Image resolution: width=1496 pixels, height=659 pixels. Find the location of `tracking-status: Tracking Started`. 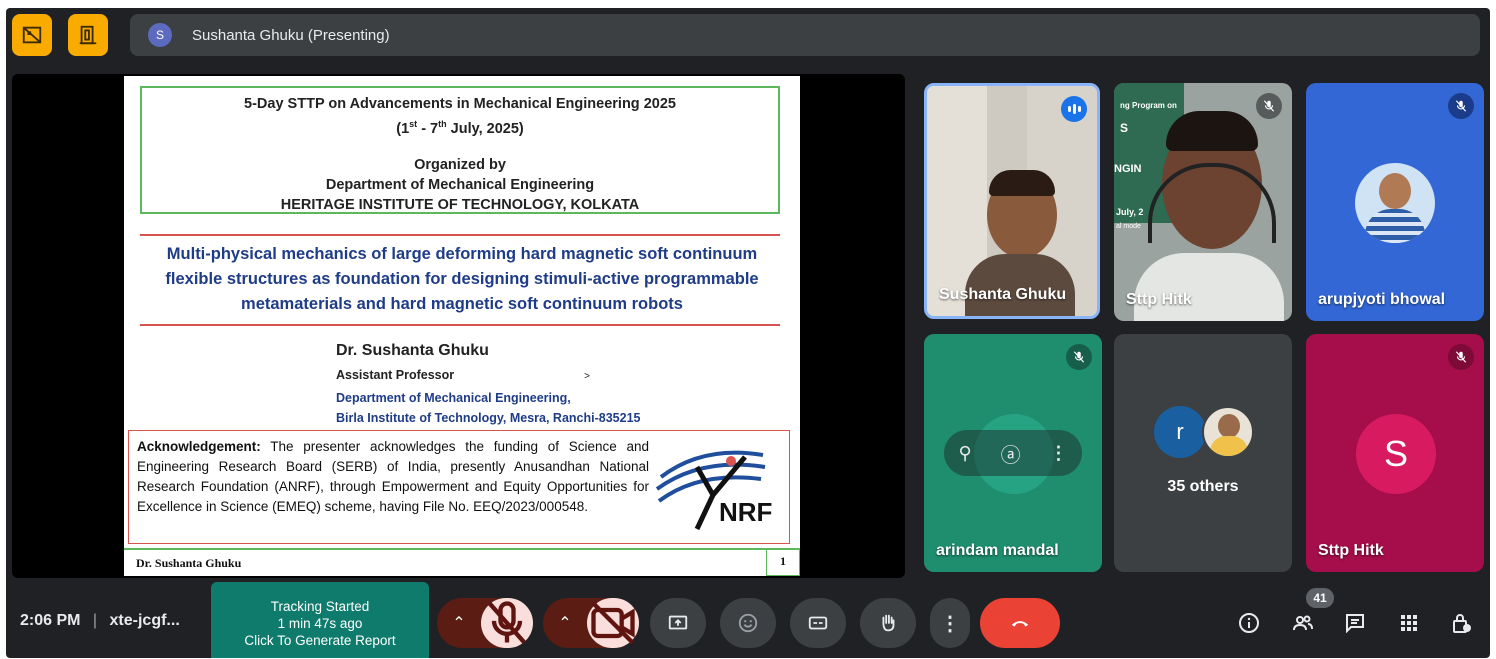

tracking-status: Tracking Started is located at coordinates (320, 606).